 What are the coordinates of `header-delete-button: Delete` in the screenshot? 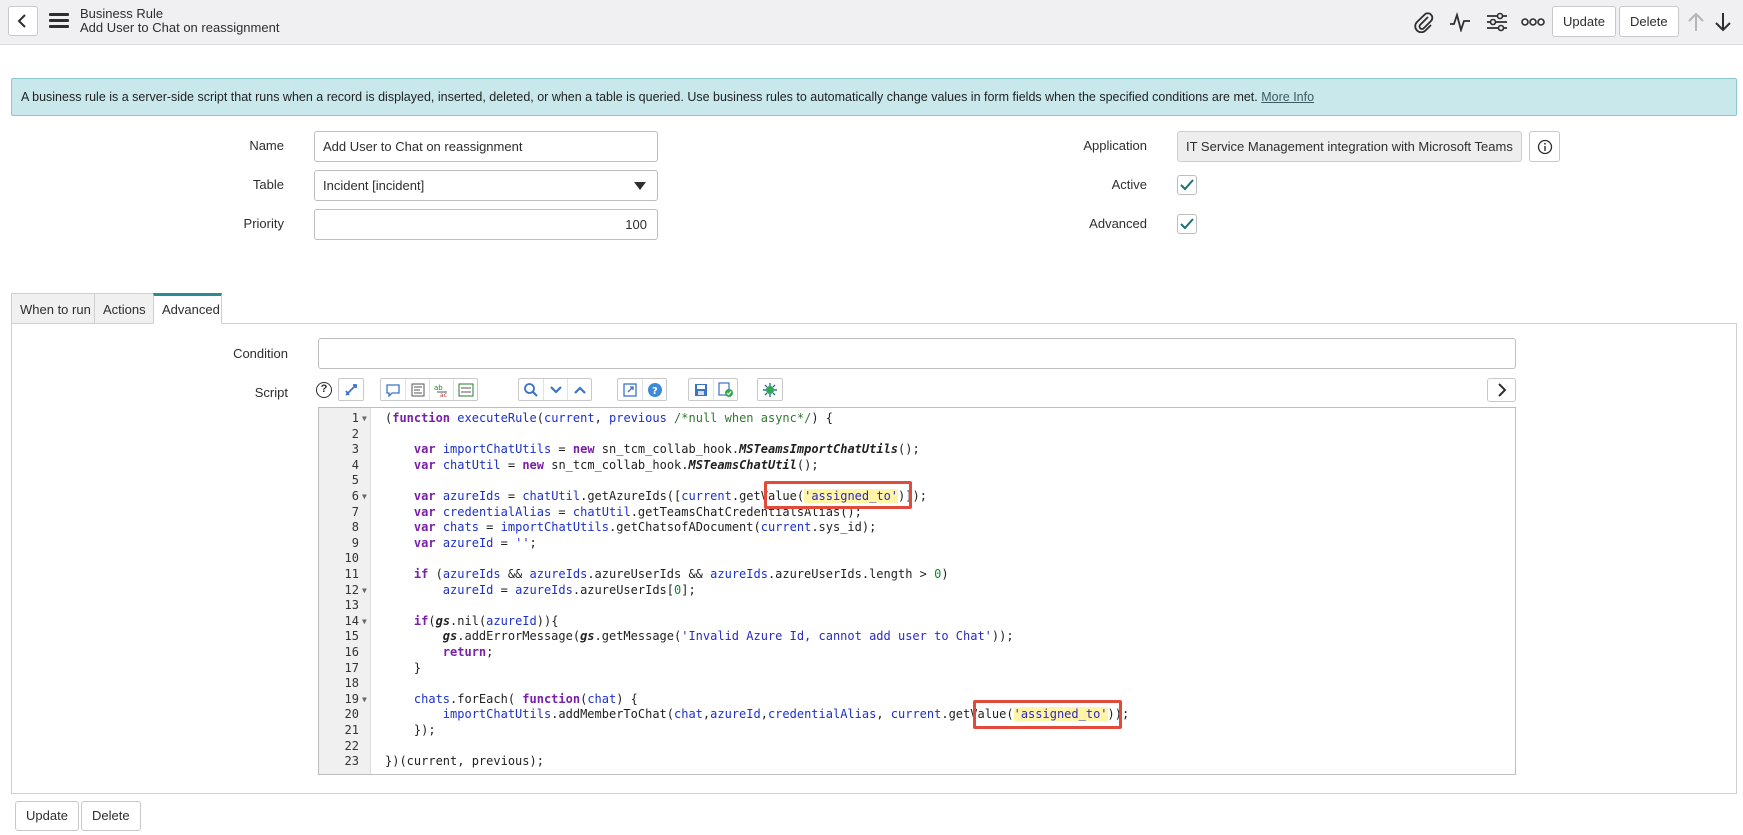 It's located at (1649, 21).